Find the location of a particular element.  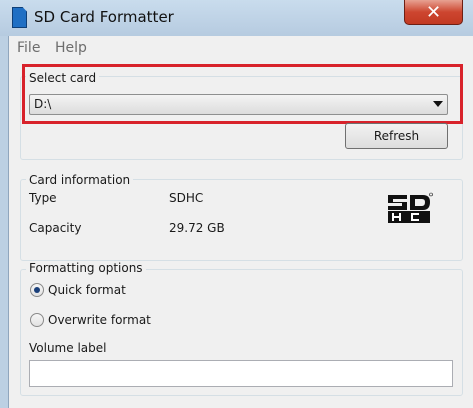

overwrite-format-label: Overwrite format is located at coordinates (99, 320).